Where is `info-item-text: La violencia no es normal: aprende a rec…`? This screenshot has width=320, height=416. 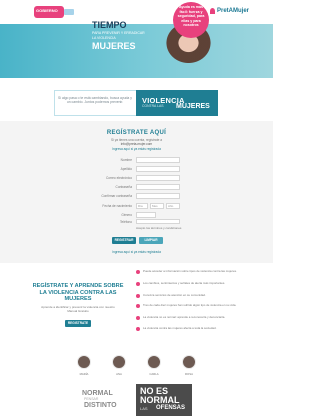
info-item-text: La violencia no es normal: aprende a rec… is located at coordinates (184, 317).